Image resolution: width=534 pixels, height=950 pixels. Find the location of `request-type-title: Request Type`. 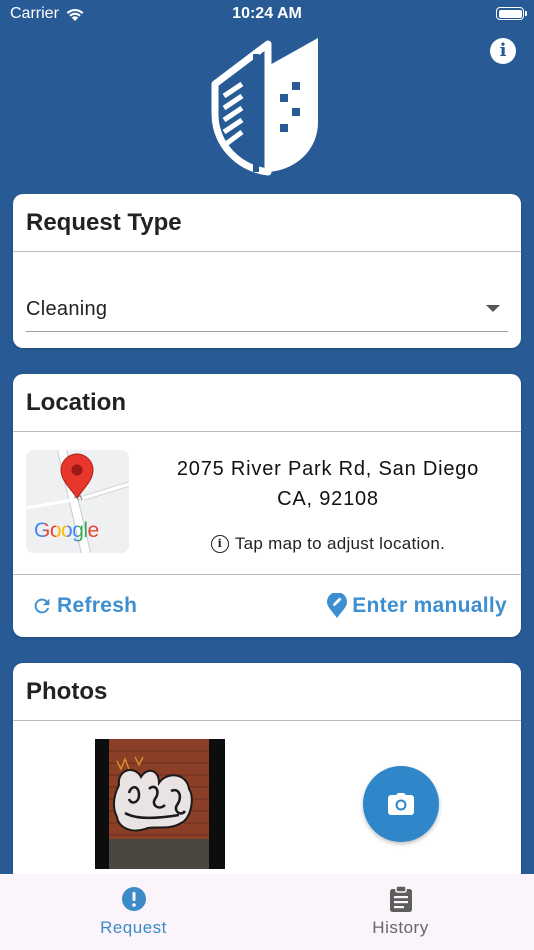

request-type-title: Request Type is located at coordinates (267, 223).